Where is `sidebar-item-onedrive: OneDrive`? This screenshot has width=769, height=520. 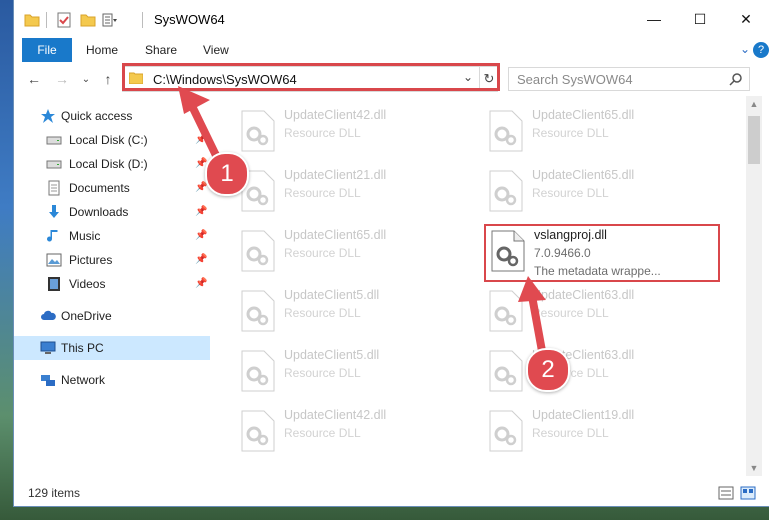 sidebar-item-onedrive: OneDrive is located at coordinates (112, 316).